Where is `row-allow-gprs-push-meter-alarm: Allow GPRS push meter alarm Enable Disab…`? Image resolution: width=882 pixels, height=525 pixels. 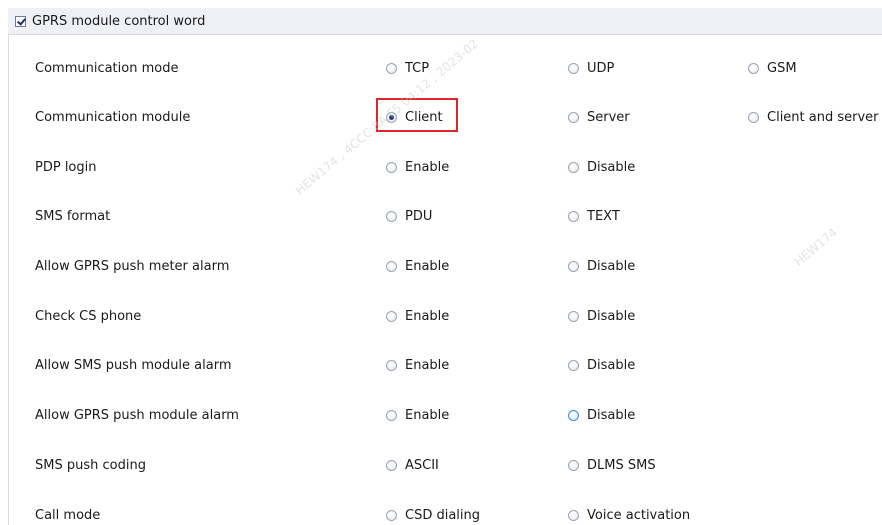 row-allow-gprs-push-meter-alarm: Allow GPRS push meter alarm Enable Disab… is located at coordinates (445, 266).